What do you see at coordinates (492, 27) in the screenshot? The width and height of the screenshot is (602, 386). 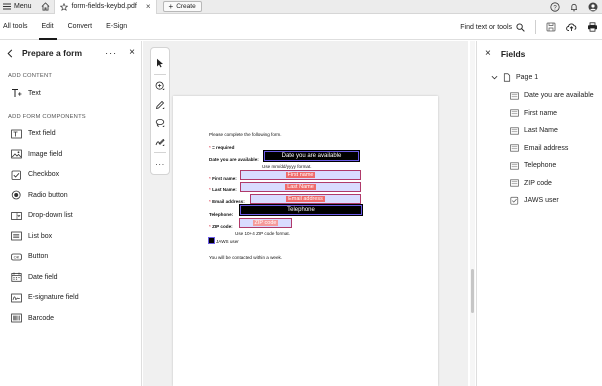 I see `find-text-or-tools-button: Find text or tools` at bounding box center [492, 27].